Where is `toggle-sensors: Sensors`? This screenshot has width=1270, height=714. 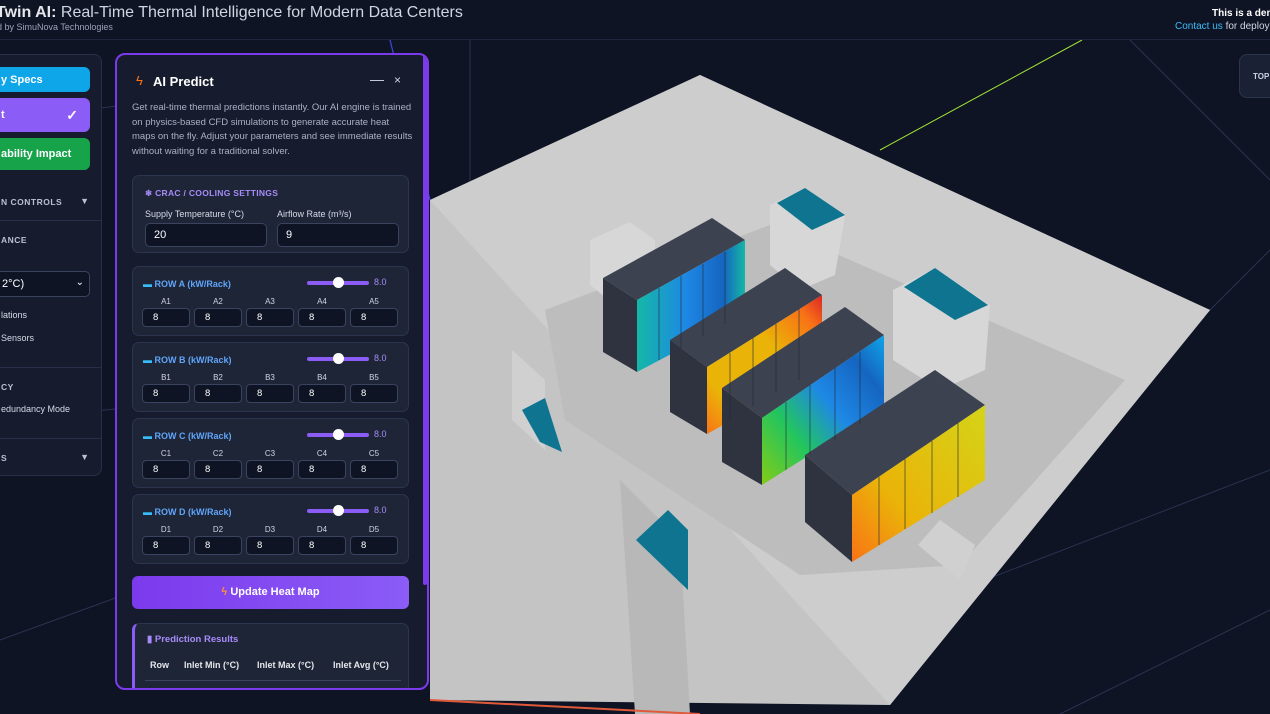
toggle-sensors: Sensors is located at coordinates (17, 338).